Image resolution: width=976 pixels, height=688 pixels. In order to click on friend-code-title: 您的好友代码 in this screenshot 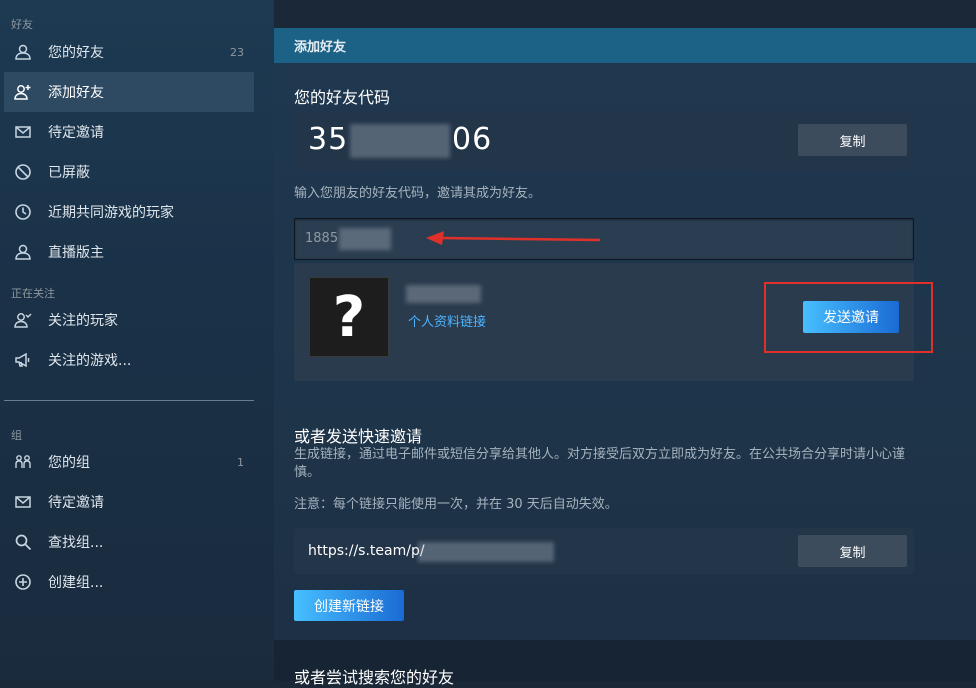, I will do `click(342, 97)`.